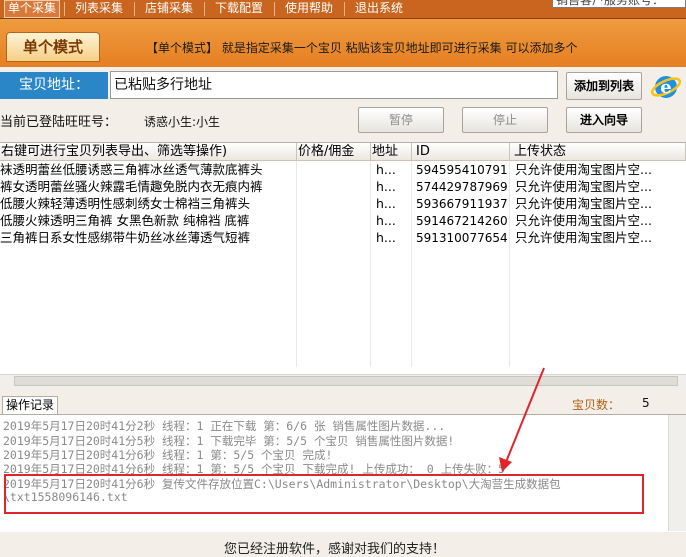  I want to click on tab-operation-log: 操作记录, so click(30, 405).